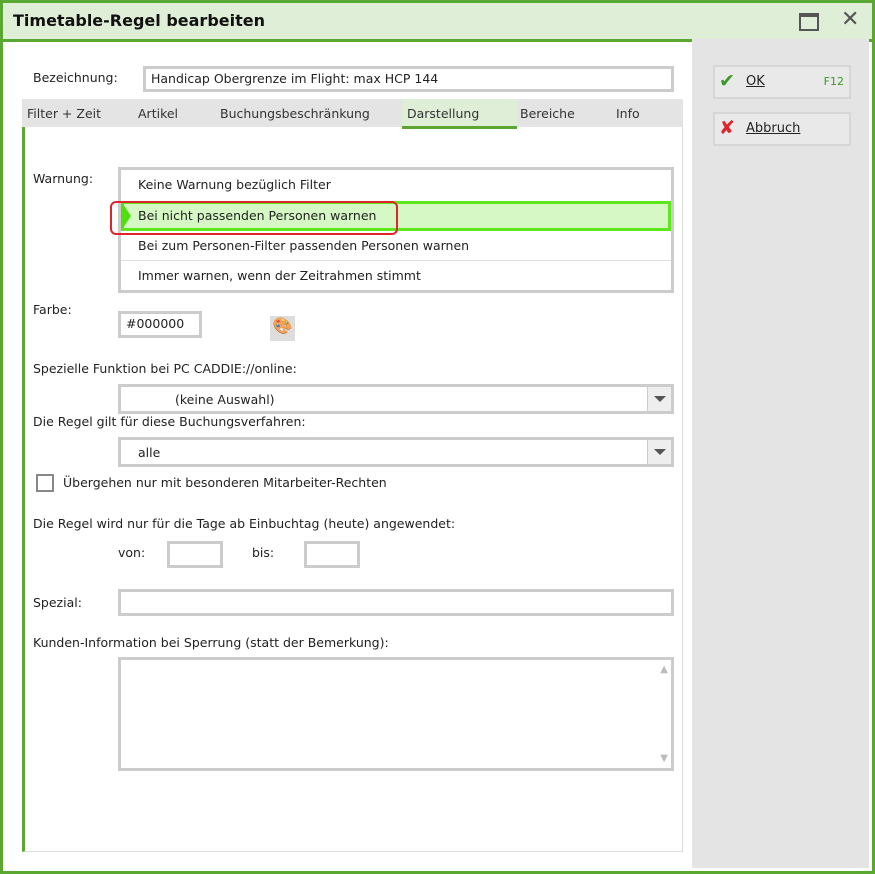  What do you see at coordinates (773, 128) in the screenshot?
I see `cancel-label: Abbruch` at bounding box center [773, 128].